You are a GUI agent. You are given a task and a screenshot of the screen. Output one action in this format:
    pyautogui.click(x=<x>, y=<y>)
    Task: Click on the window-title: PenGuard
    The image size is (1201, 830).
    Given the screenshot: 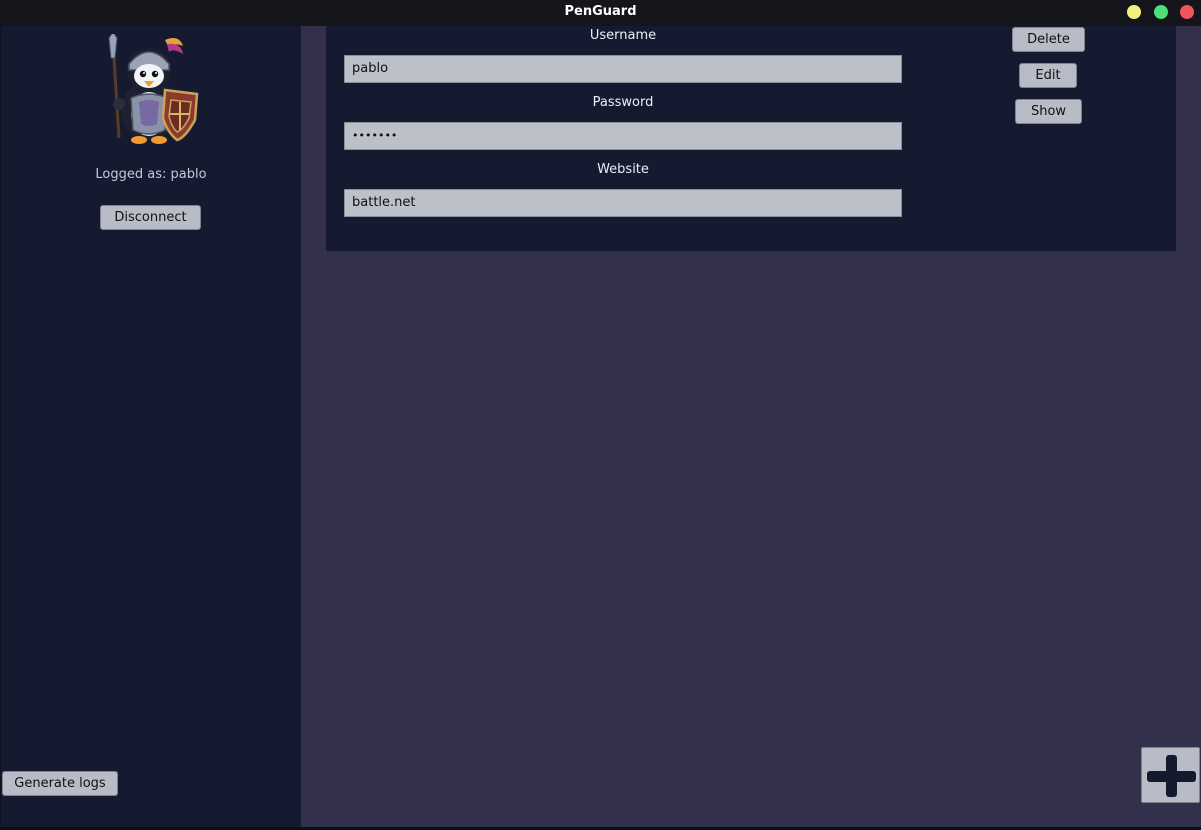 What is the action you would take?
    pyautogui.click(x=600, y=11)
    